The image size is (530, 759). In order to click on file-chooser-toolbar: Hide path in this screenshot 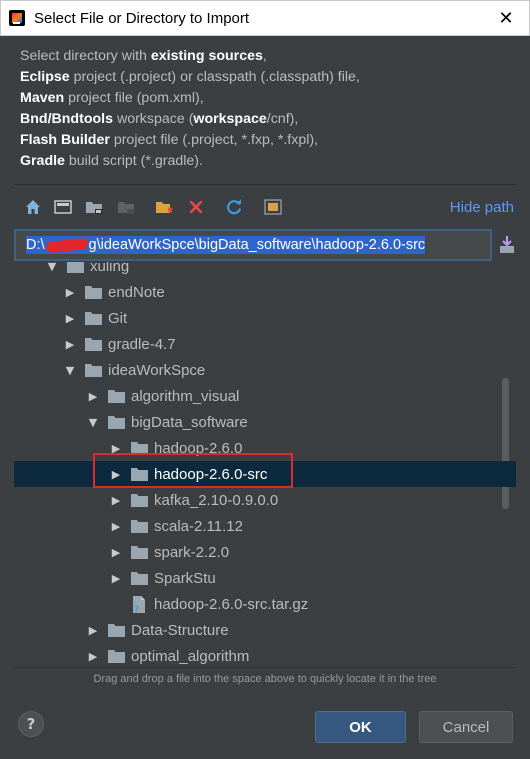, I will do `click(265, 207)`.